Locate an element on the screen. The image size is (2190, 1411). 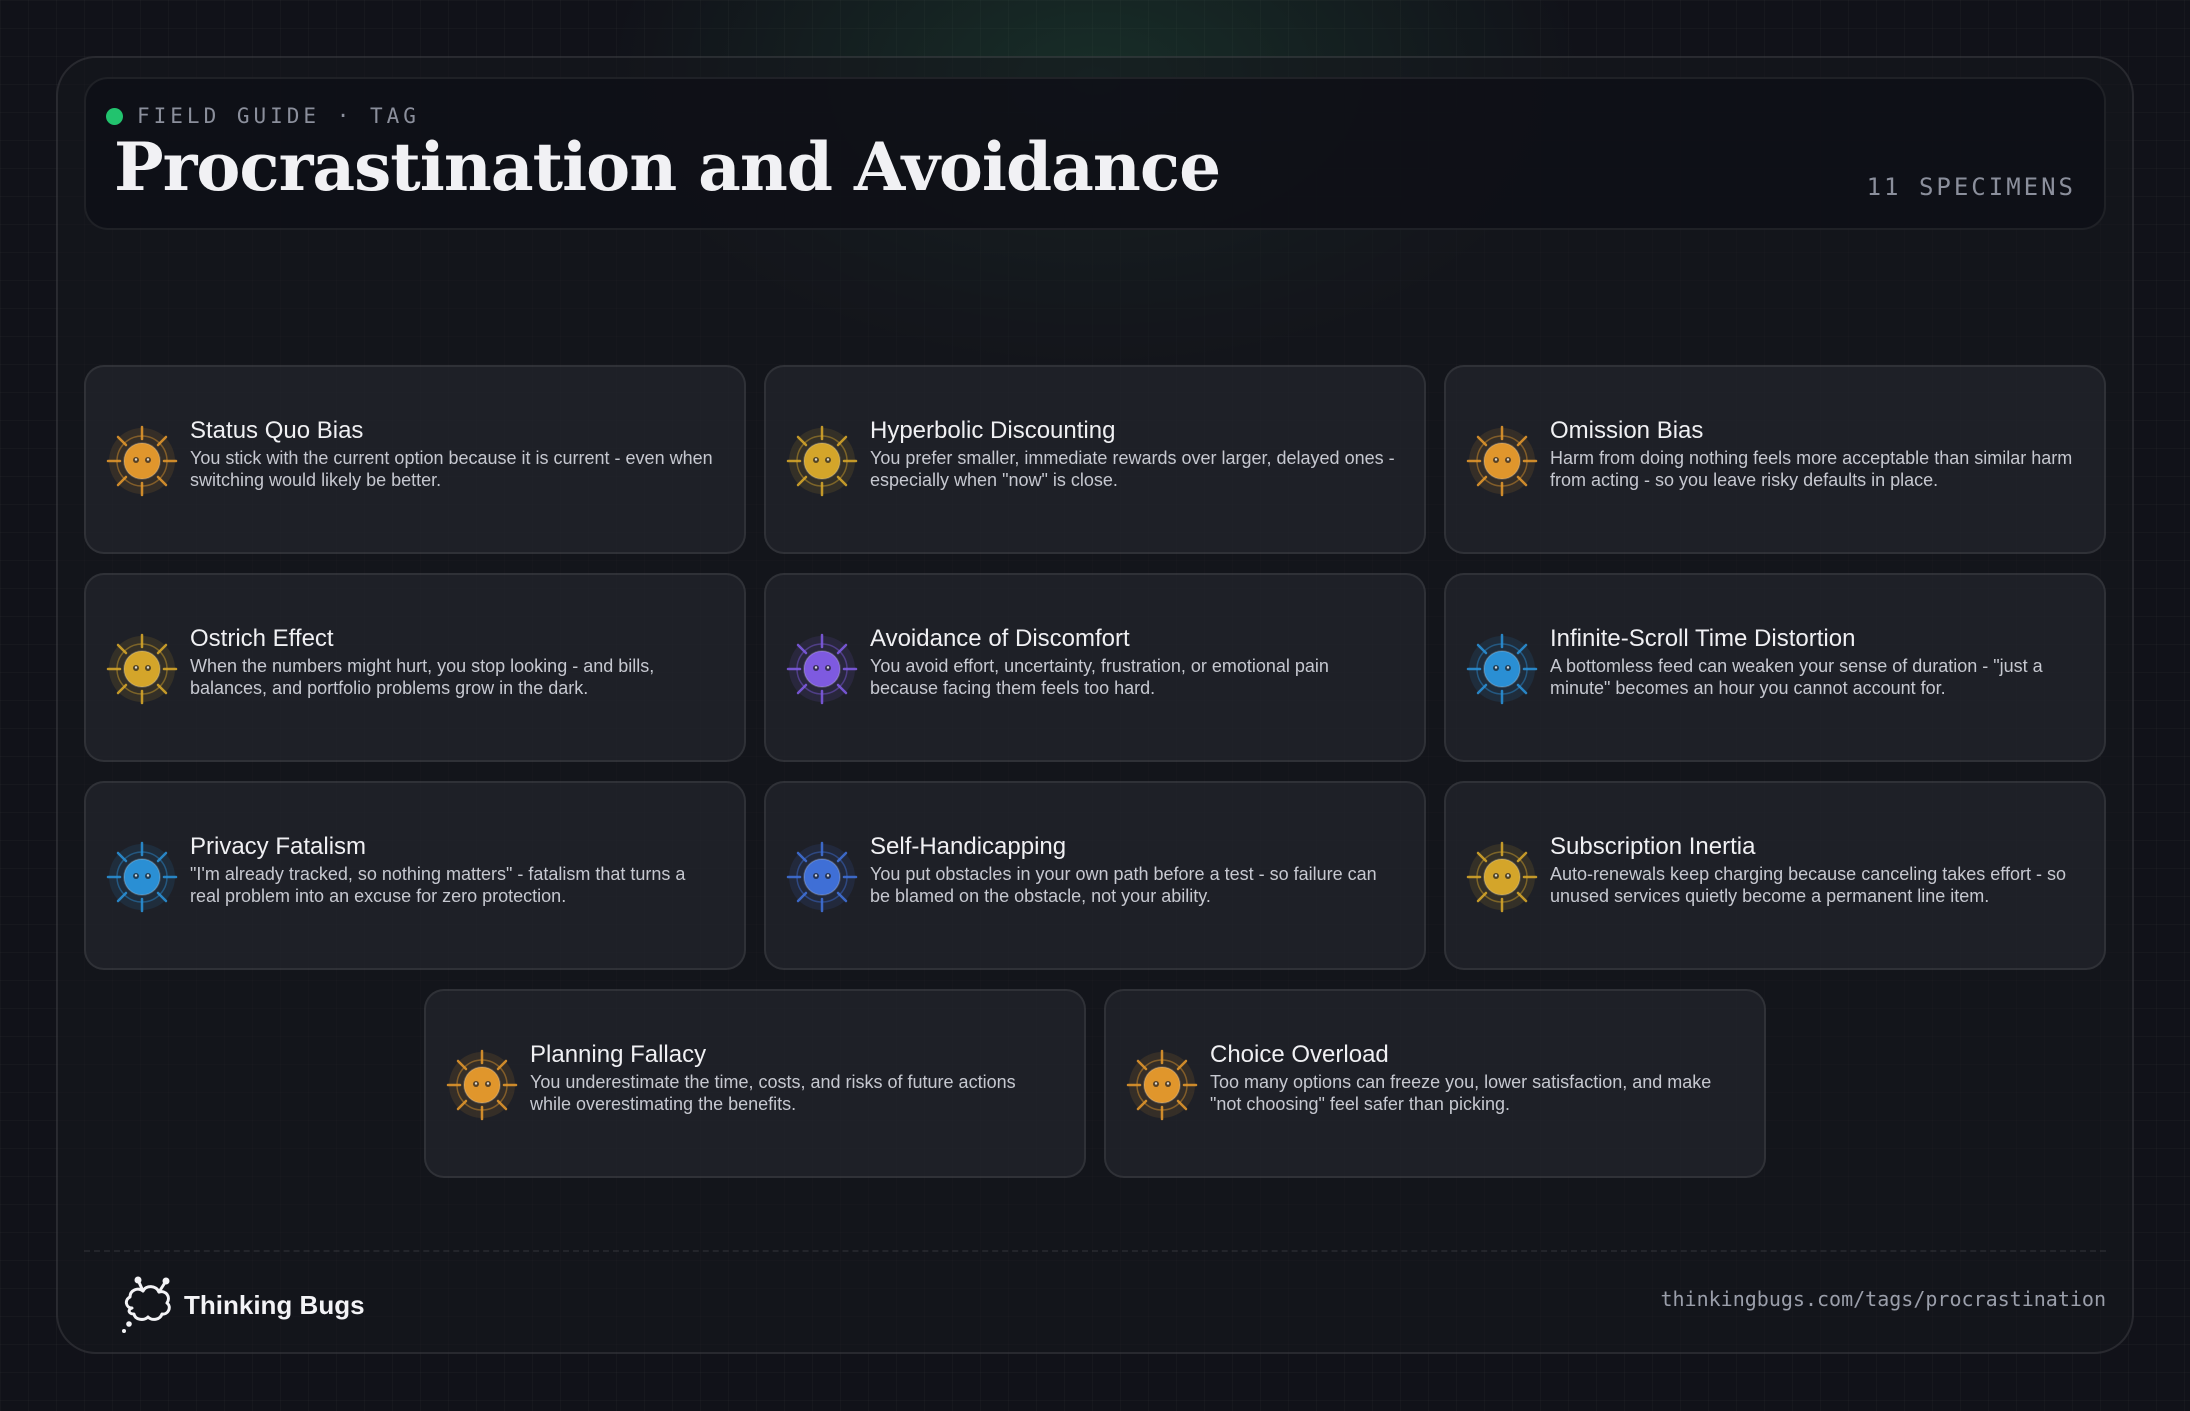
footer-divider is located at coordinates (1095, 1251).